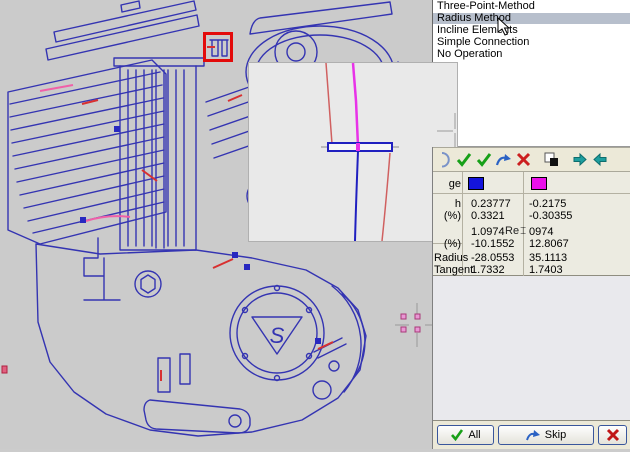  Describe the element at coordinates (413, 325) in the screenshot. I see `snap-crosshair` at that location.